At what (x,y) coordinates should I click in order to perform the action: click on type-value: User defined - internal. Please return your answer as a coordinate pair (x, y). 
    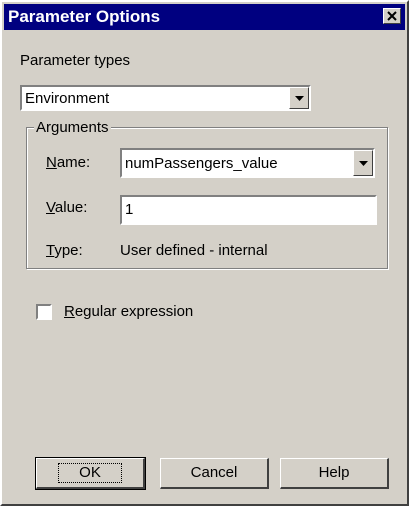
    Looking at the image, I should click on (194, 250).